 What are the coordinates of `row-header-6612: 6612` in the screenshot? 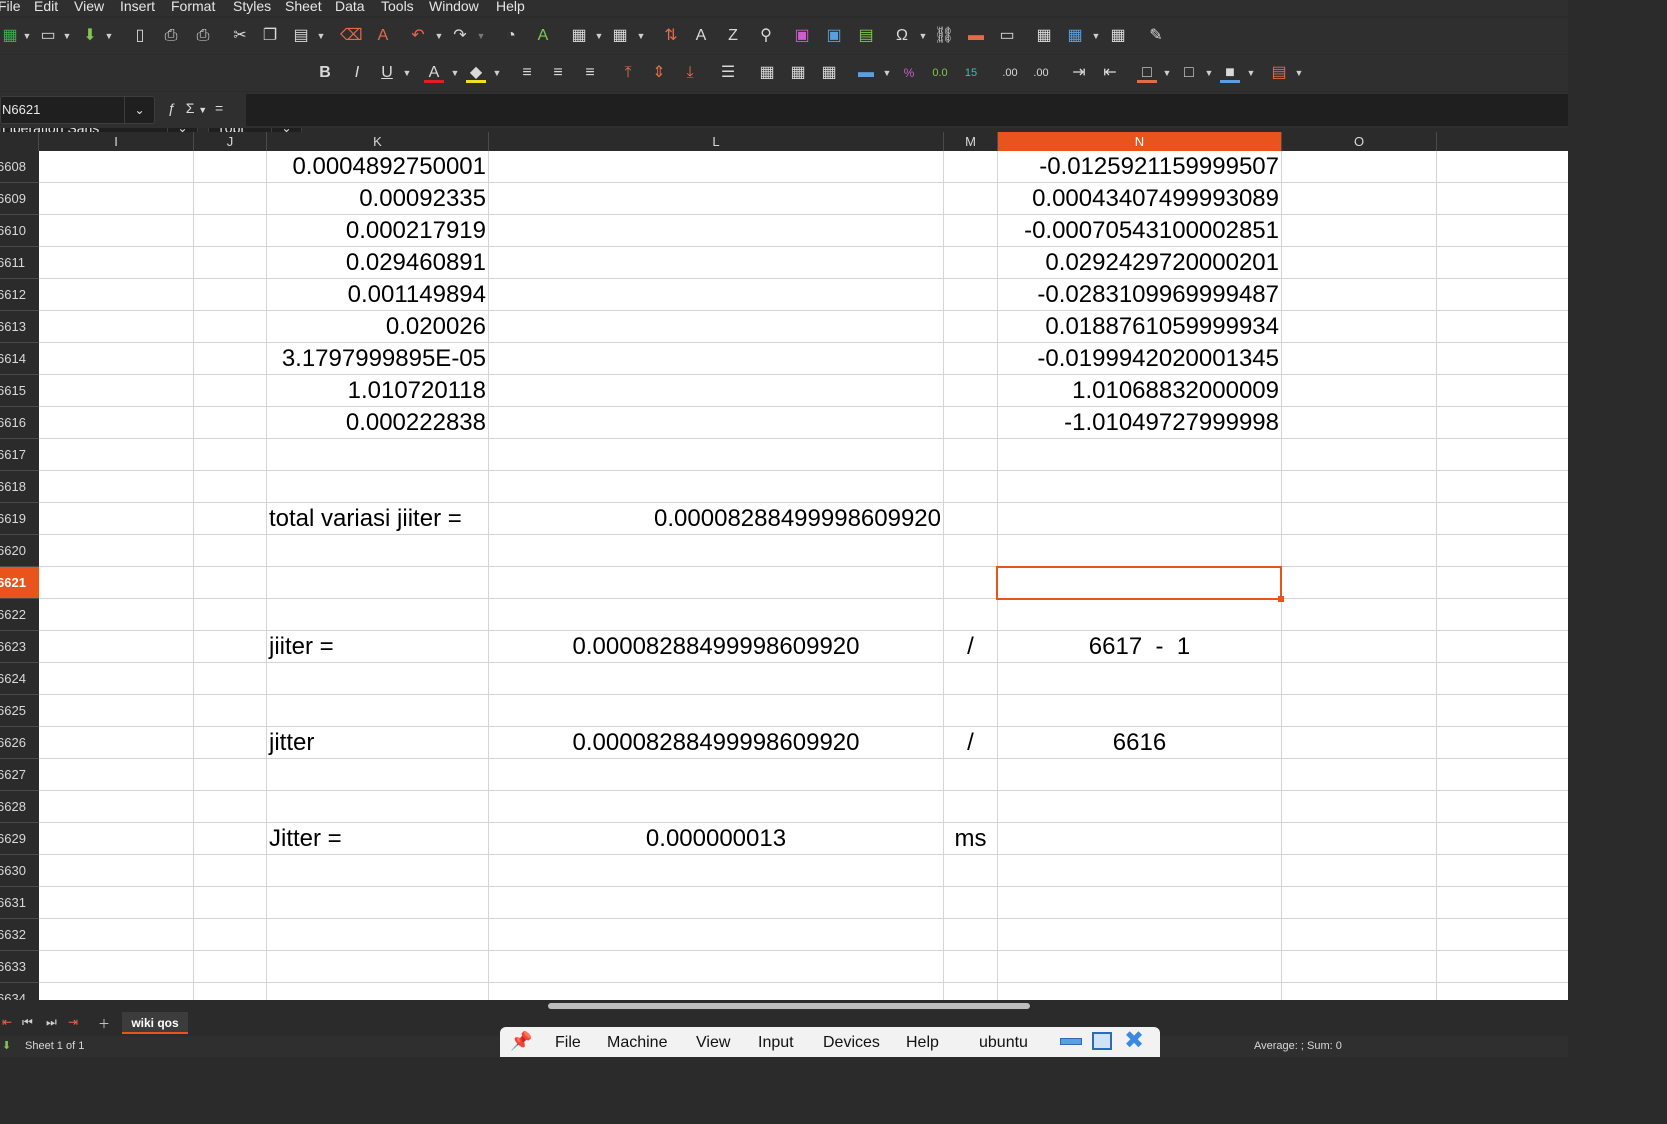 It's located at (19, 295).